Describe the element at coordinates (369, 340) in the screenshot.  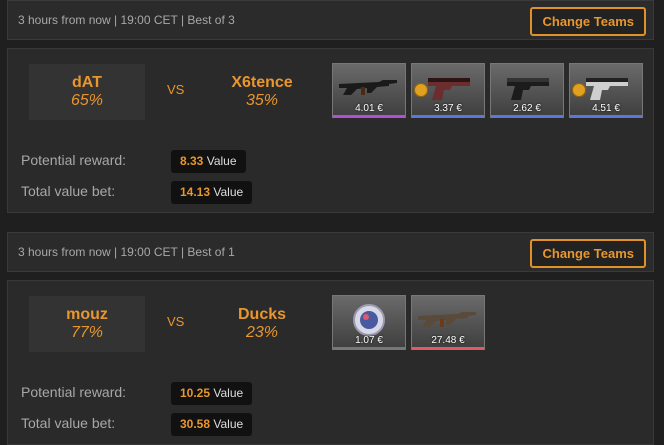
I see `item-price: 1.07 €` at that location.